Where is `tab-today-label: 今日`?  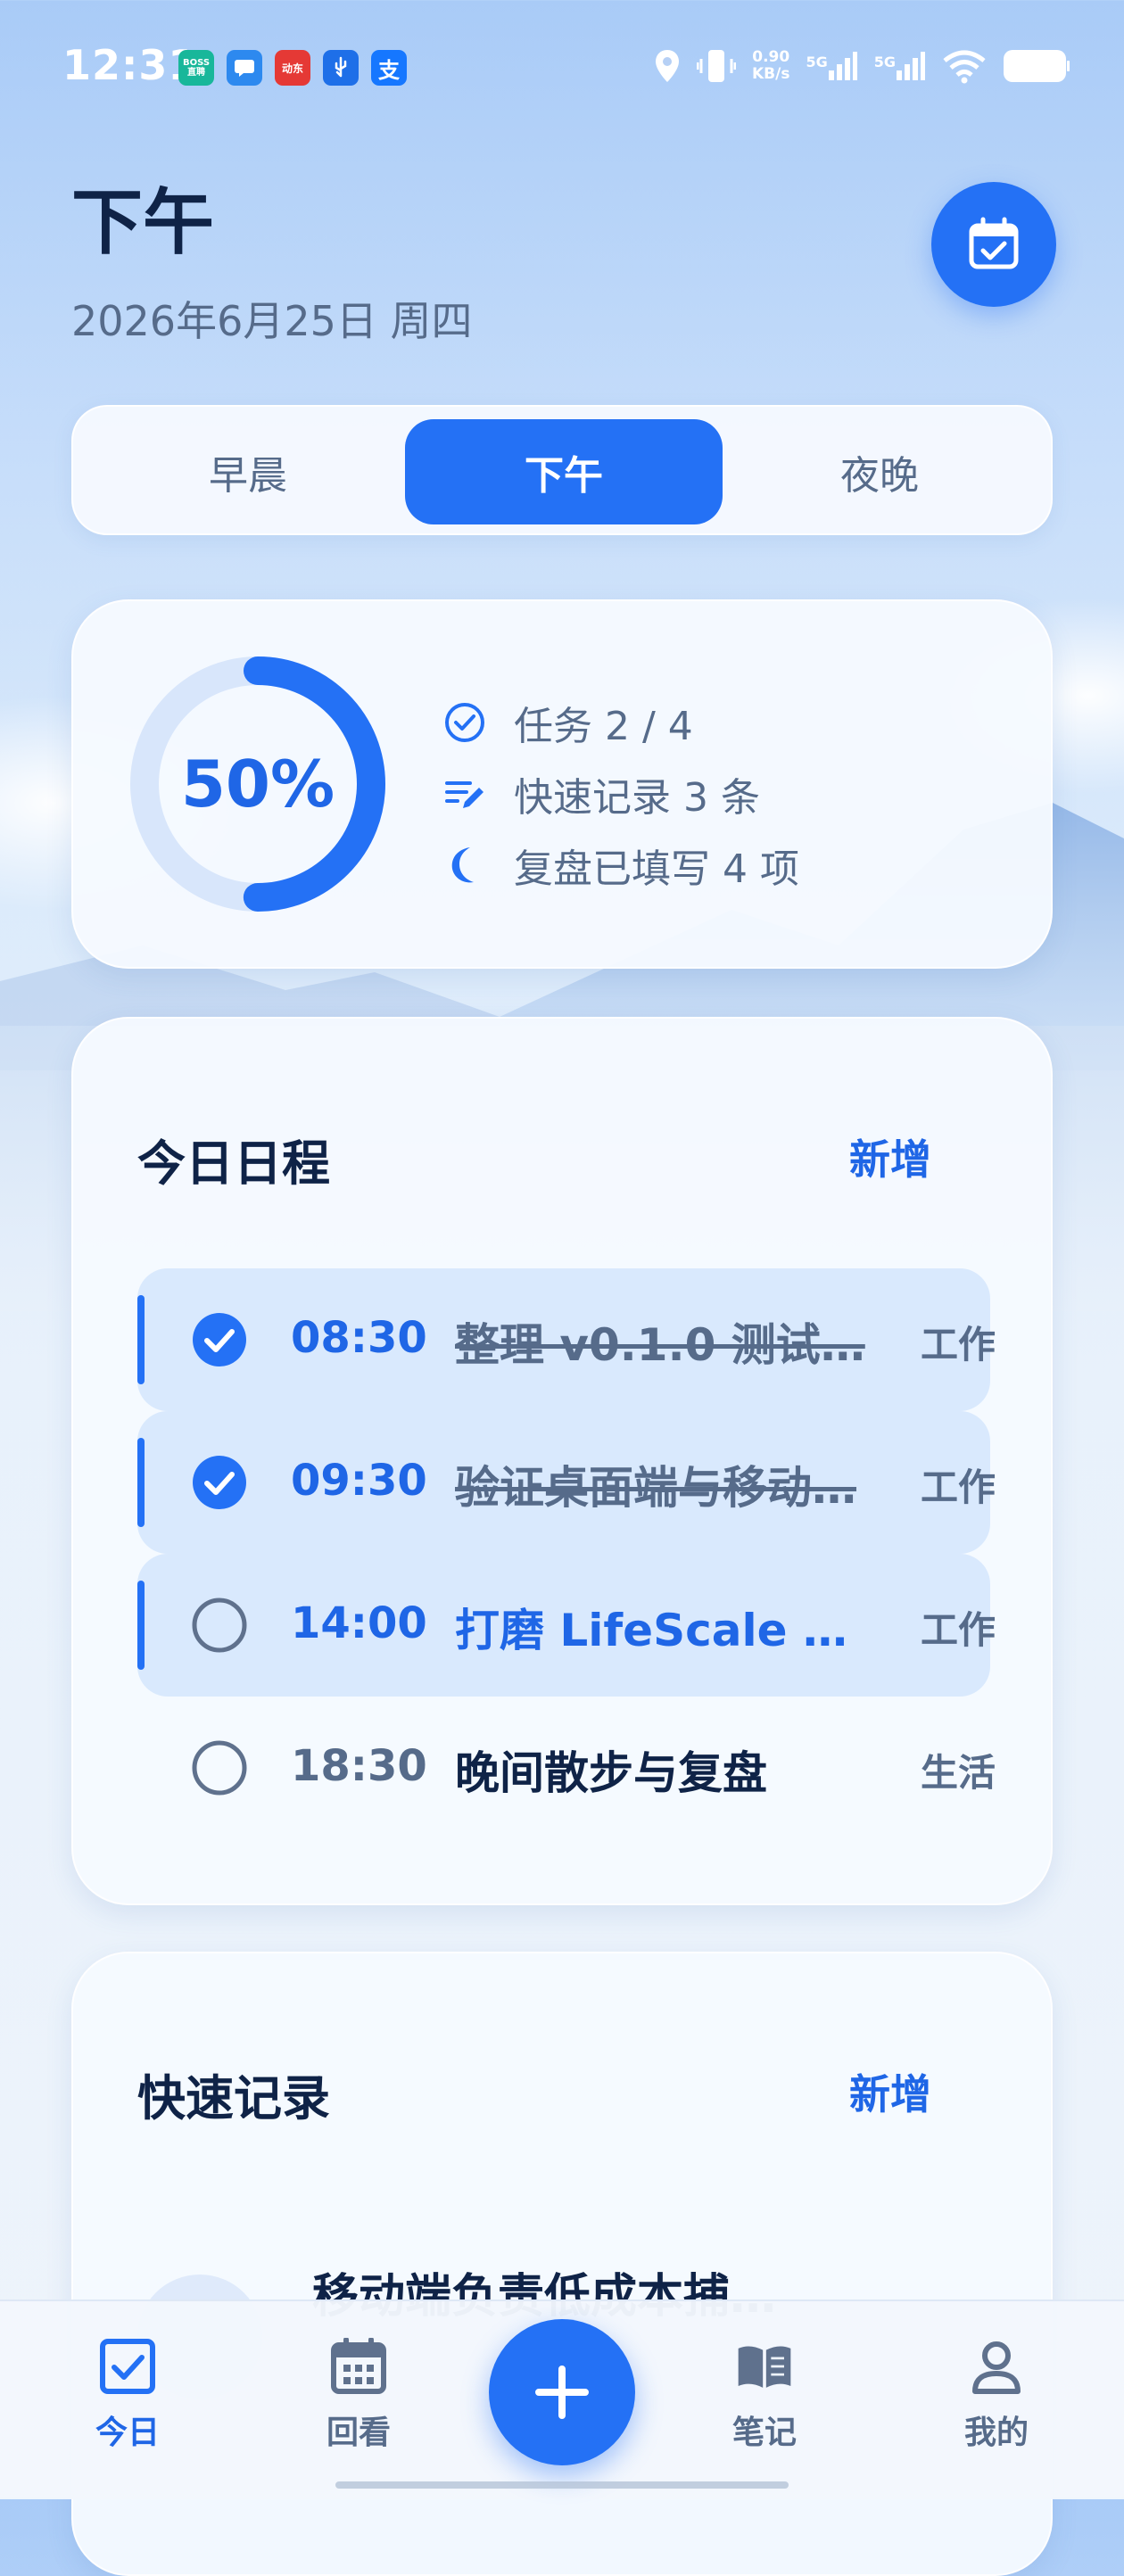 tab-today-label: 今日 is located at coordinates (128, 2433).